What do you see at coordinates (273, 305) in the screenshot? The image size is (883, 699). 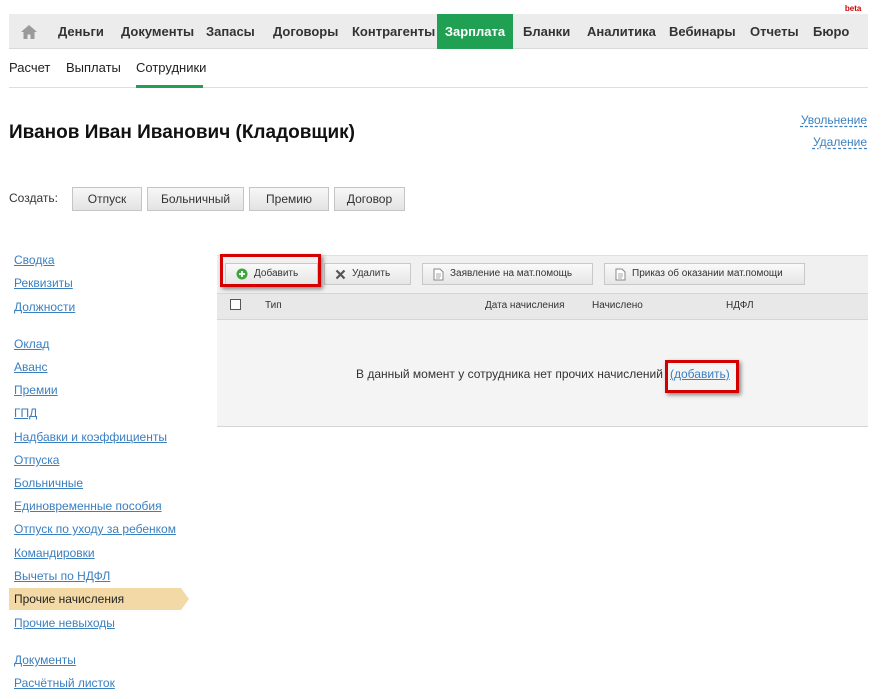 I see `column-type: Тип` at bounding box center [273, 305].